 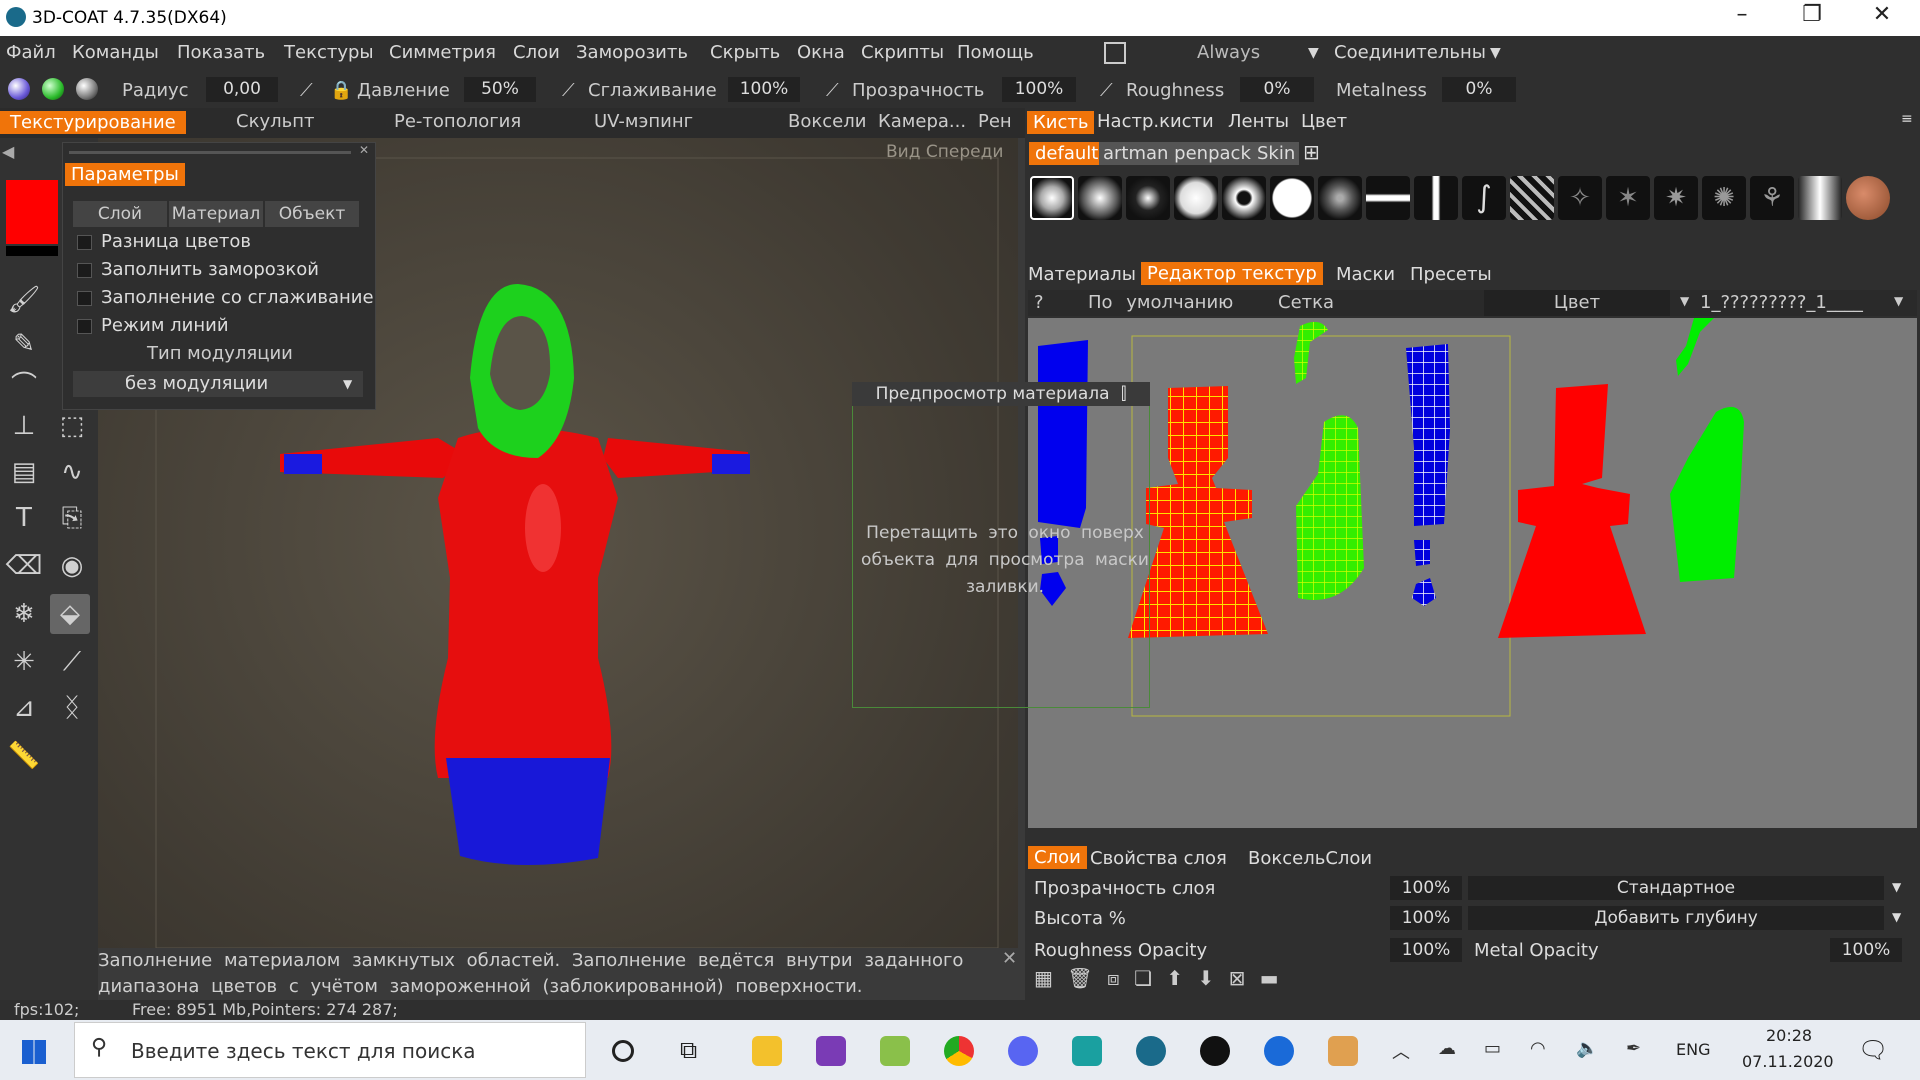 What do you see at coordinates (1310, 858) in the screenshot?
I see `tab-voxel-layers: ВоксельСлои` at bounding box center [1310, 858].